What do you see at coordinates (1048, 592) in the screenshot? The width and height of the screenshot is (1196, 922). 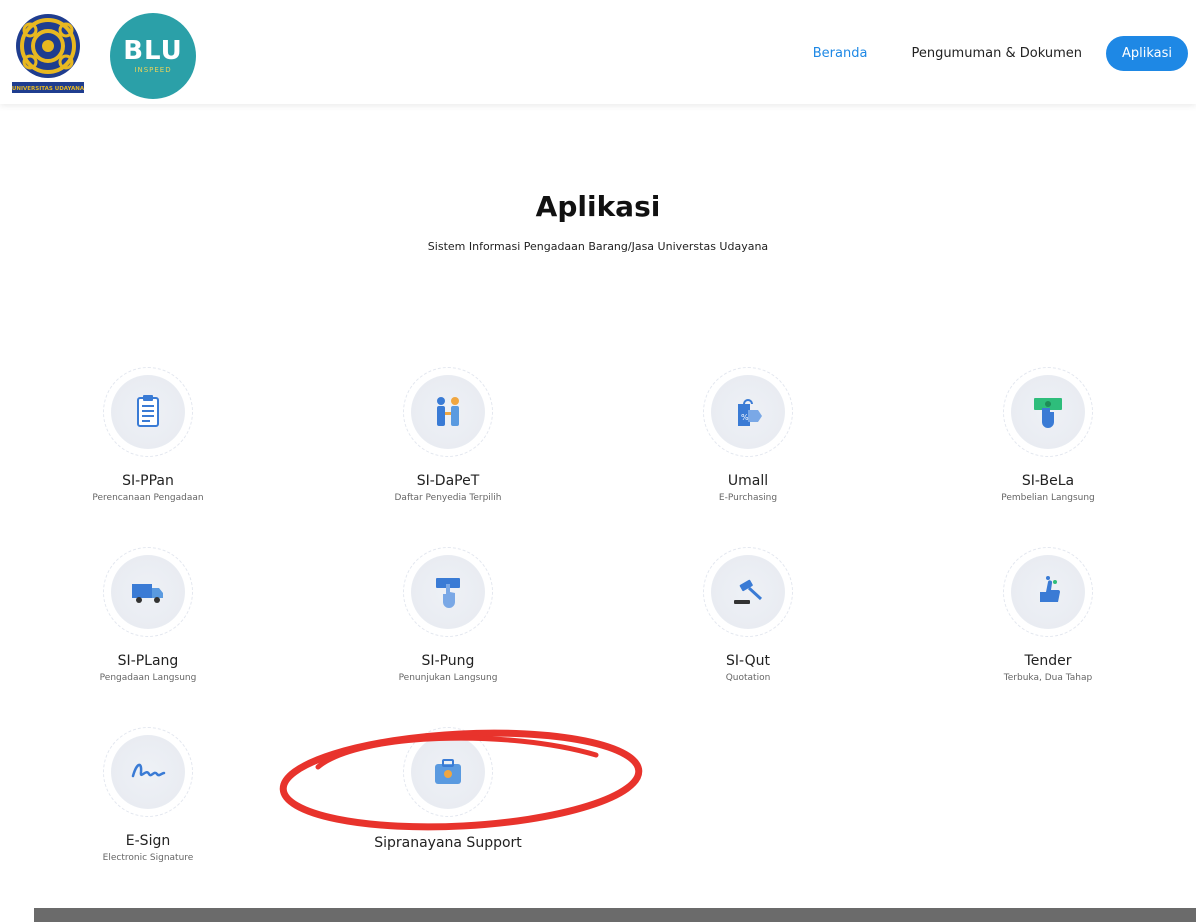 I see `thumbs-up-icon` at bounding box center [1048, 592].